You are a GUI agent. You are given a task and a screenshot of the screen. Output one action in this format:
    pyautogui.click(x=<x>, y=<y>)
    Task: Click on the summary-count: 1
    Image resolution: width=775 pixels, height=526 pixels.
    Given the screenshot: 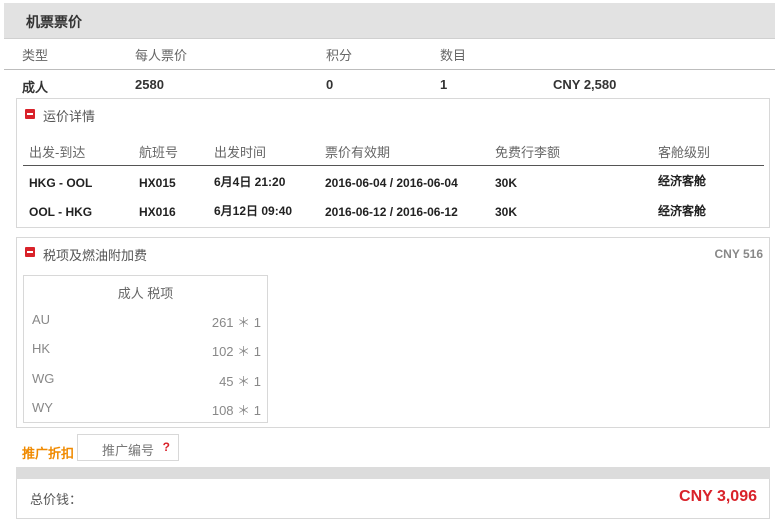 What is the action you would take?
    pyautogui.click(x=444, y=84)
    